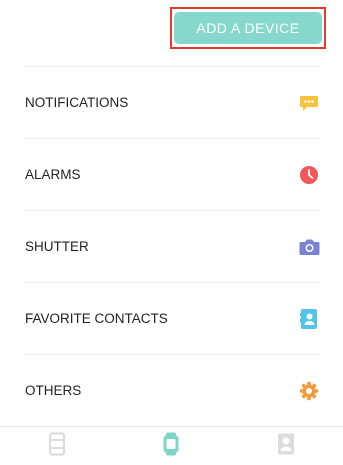 The height and width of the screenshot is (465, 343). I want to click on alarm-clock-icon, so click(309, 175).